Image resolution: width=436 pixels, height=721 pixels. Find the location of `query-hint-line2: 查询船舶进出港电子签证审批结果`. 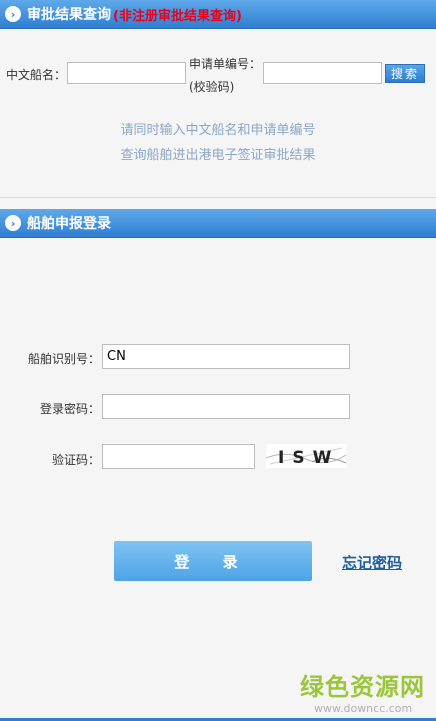

query-hint-line2: 查询船舶进出港电子签证审批结果 is located at coordinates (218, 155).